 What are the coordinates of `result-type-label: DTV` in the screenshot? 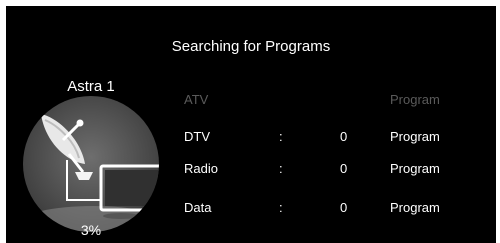 It's located at (197, 136).